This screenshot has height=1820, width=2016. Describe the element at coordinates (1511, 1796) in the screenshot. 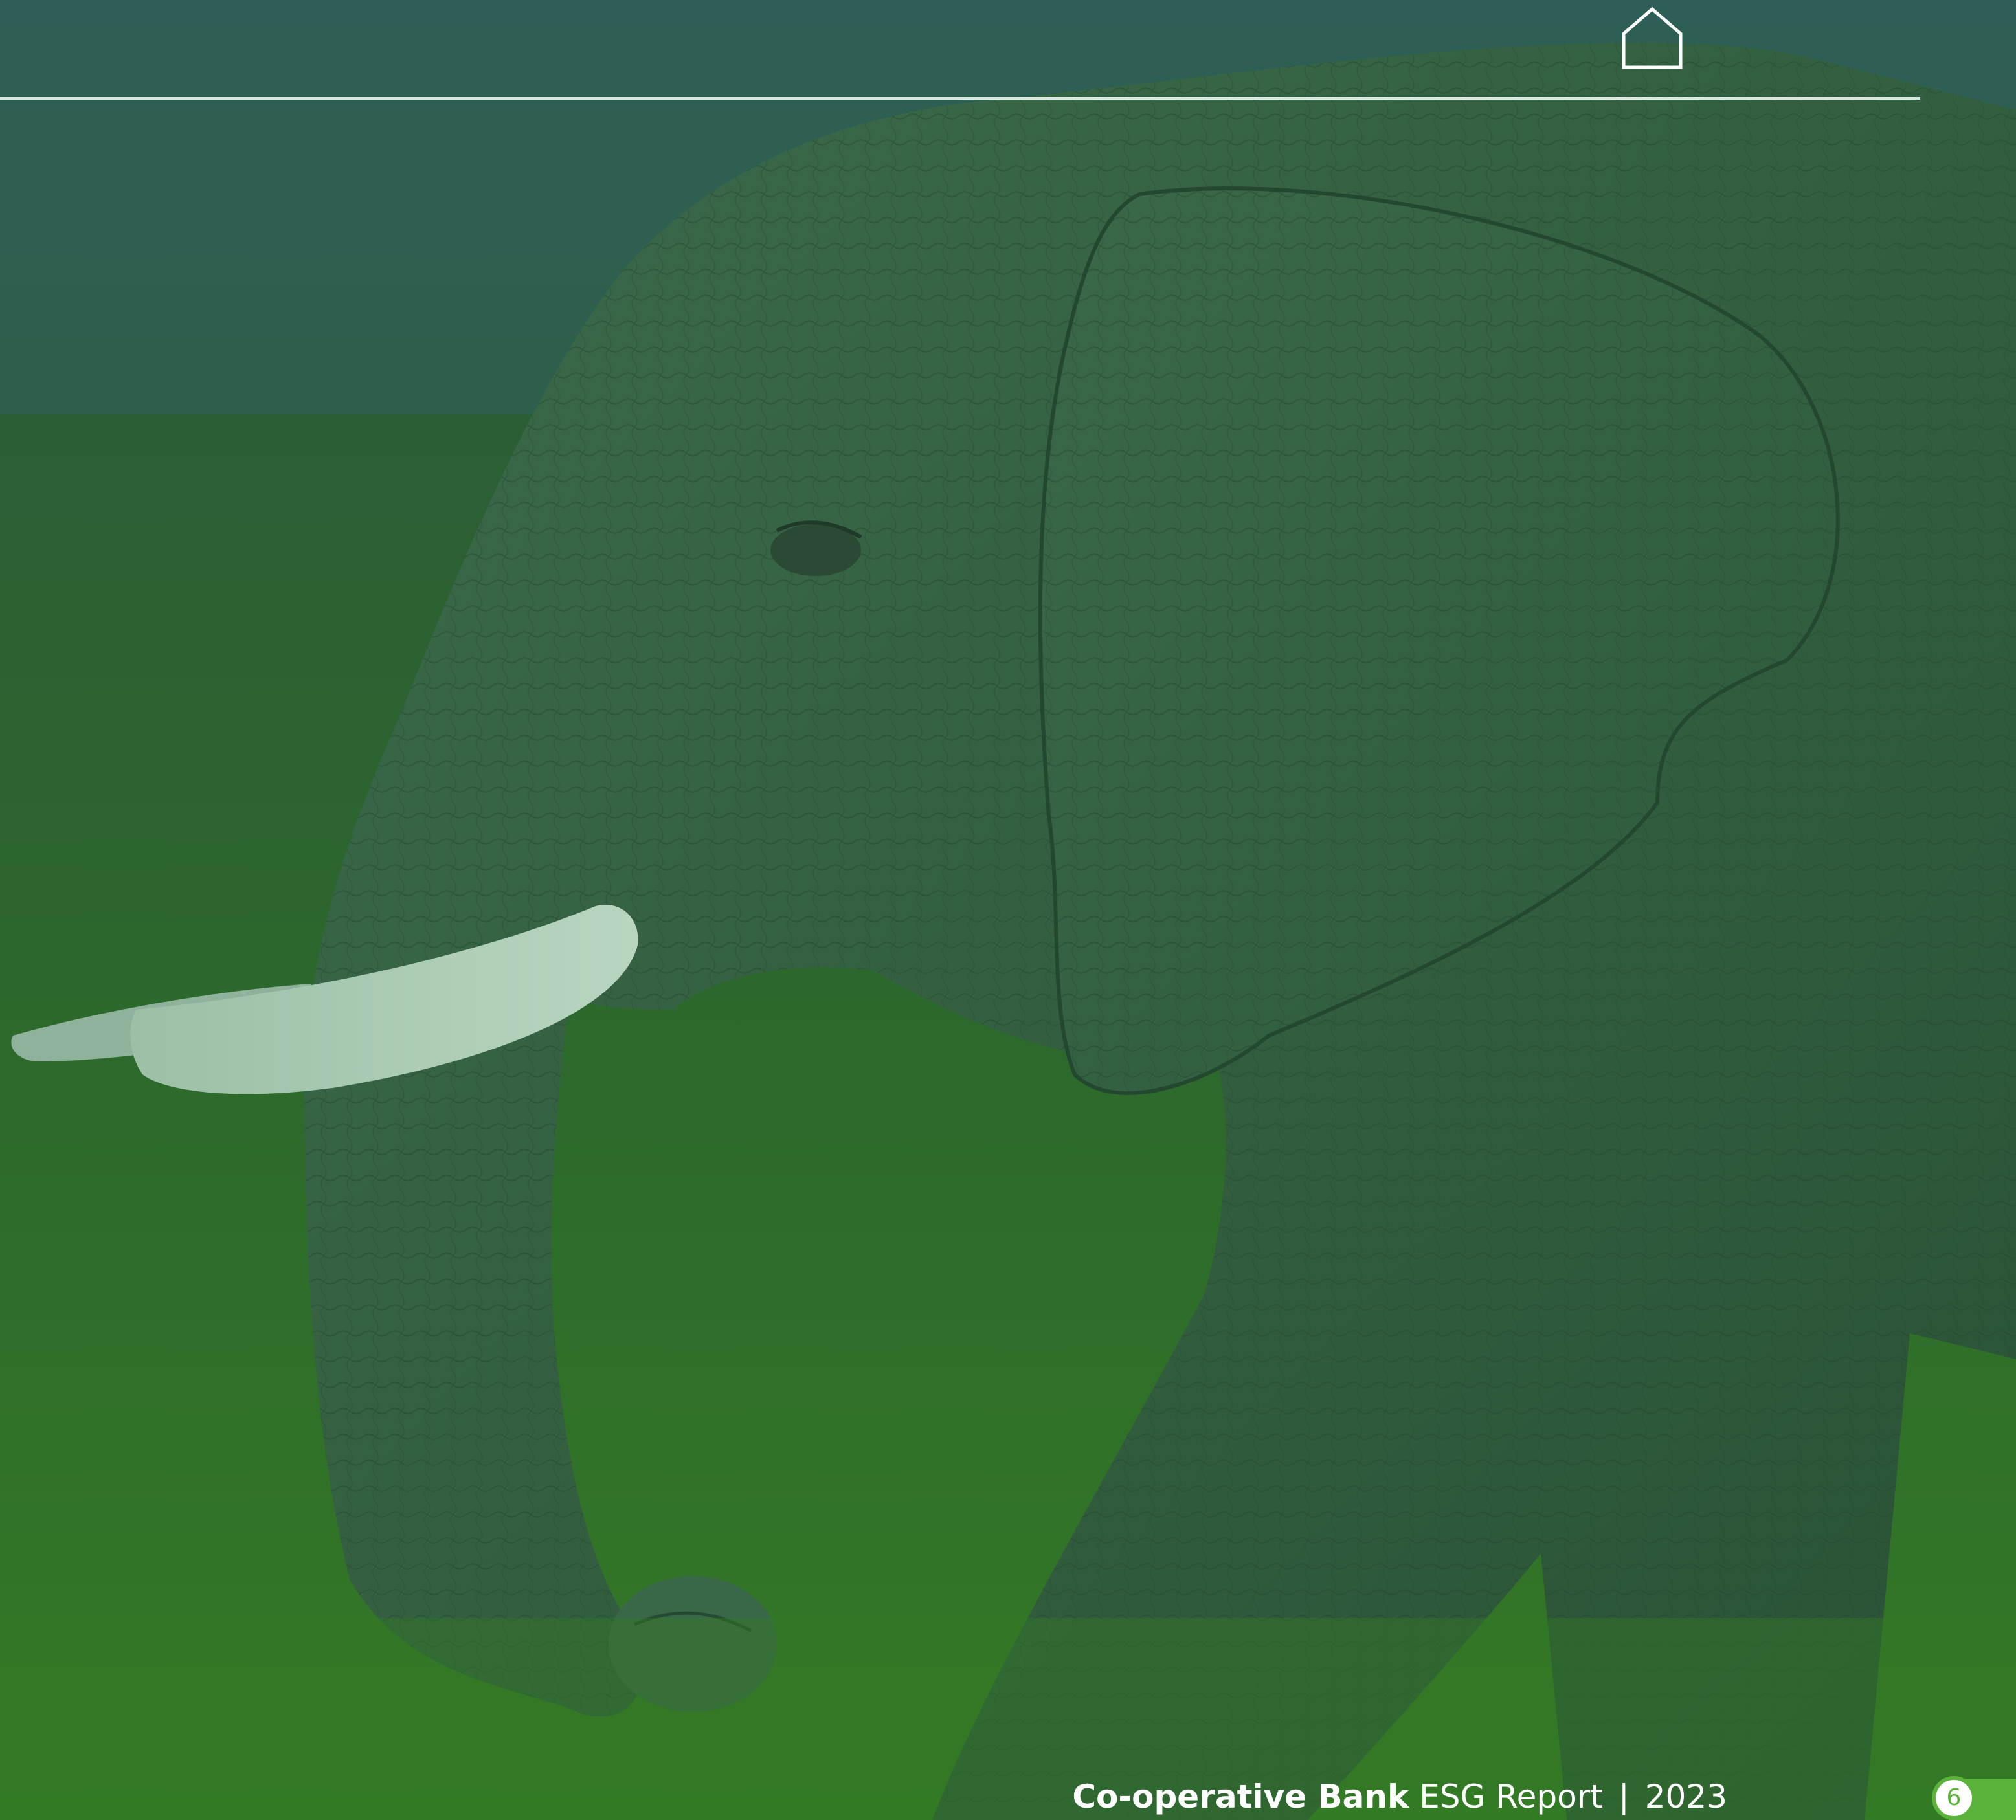

I see `footer-report-name: ESG Report` at that location.